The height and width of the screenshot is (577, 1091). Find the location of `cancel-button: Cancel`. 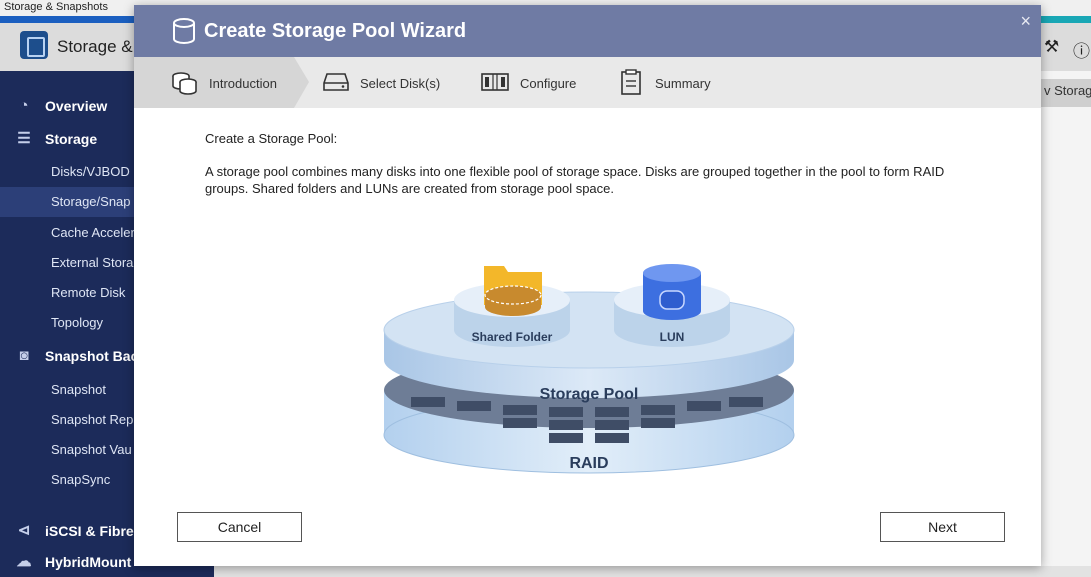

cancel-button: Cancel is located at coordinates (239, 527).